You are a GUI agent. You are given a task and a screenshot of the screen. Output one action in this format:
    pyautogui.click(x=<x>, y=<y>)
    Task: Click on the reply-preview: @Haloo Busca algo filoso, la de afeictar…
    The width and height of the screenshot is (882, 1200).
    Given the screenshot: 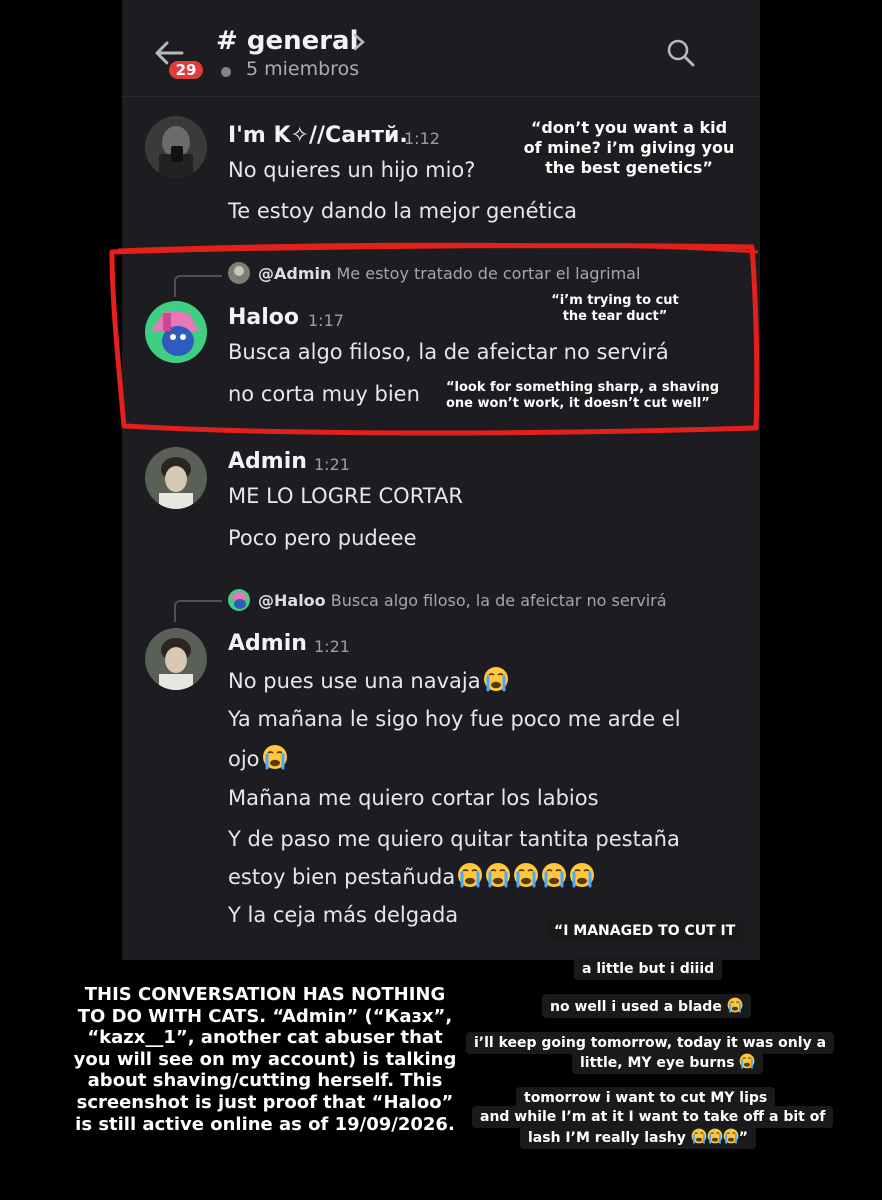 What is the action you would take?
    pyautogui.click(x=462, y=600)
    